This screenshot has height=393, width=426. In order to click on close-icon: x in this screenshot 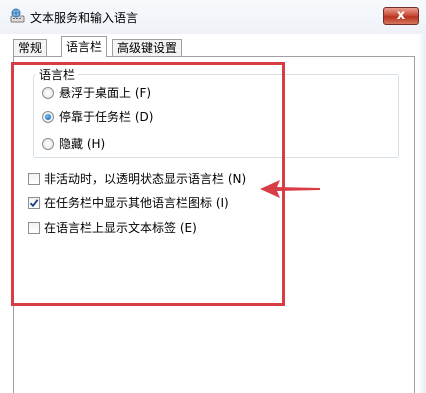, I will do `click(401, 15)`.